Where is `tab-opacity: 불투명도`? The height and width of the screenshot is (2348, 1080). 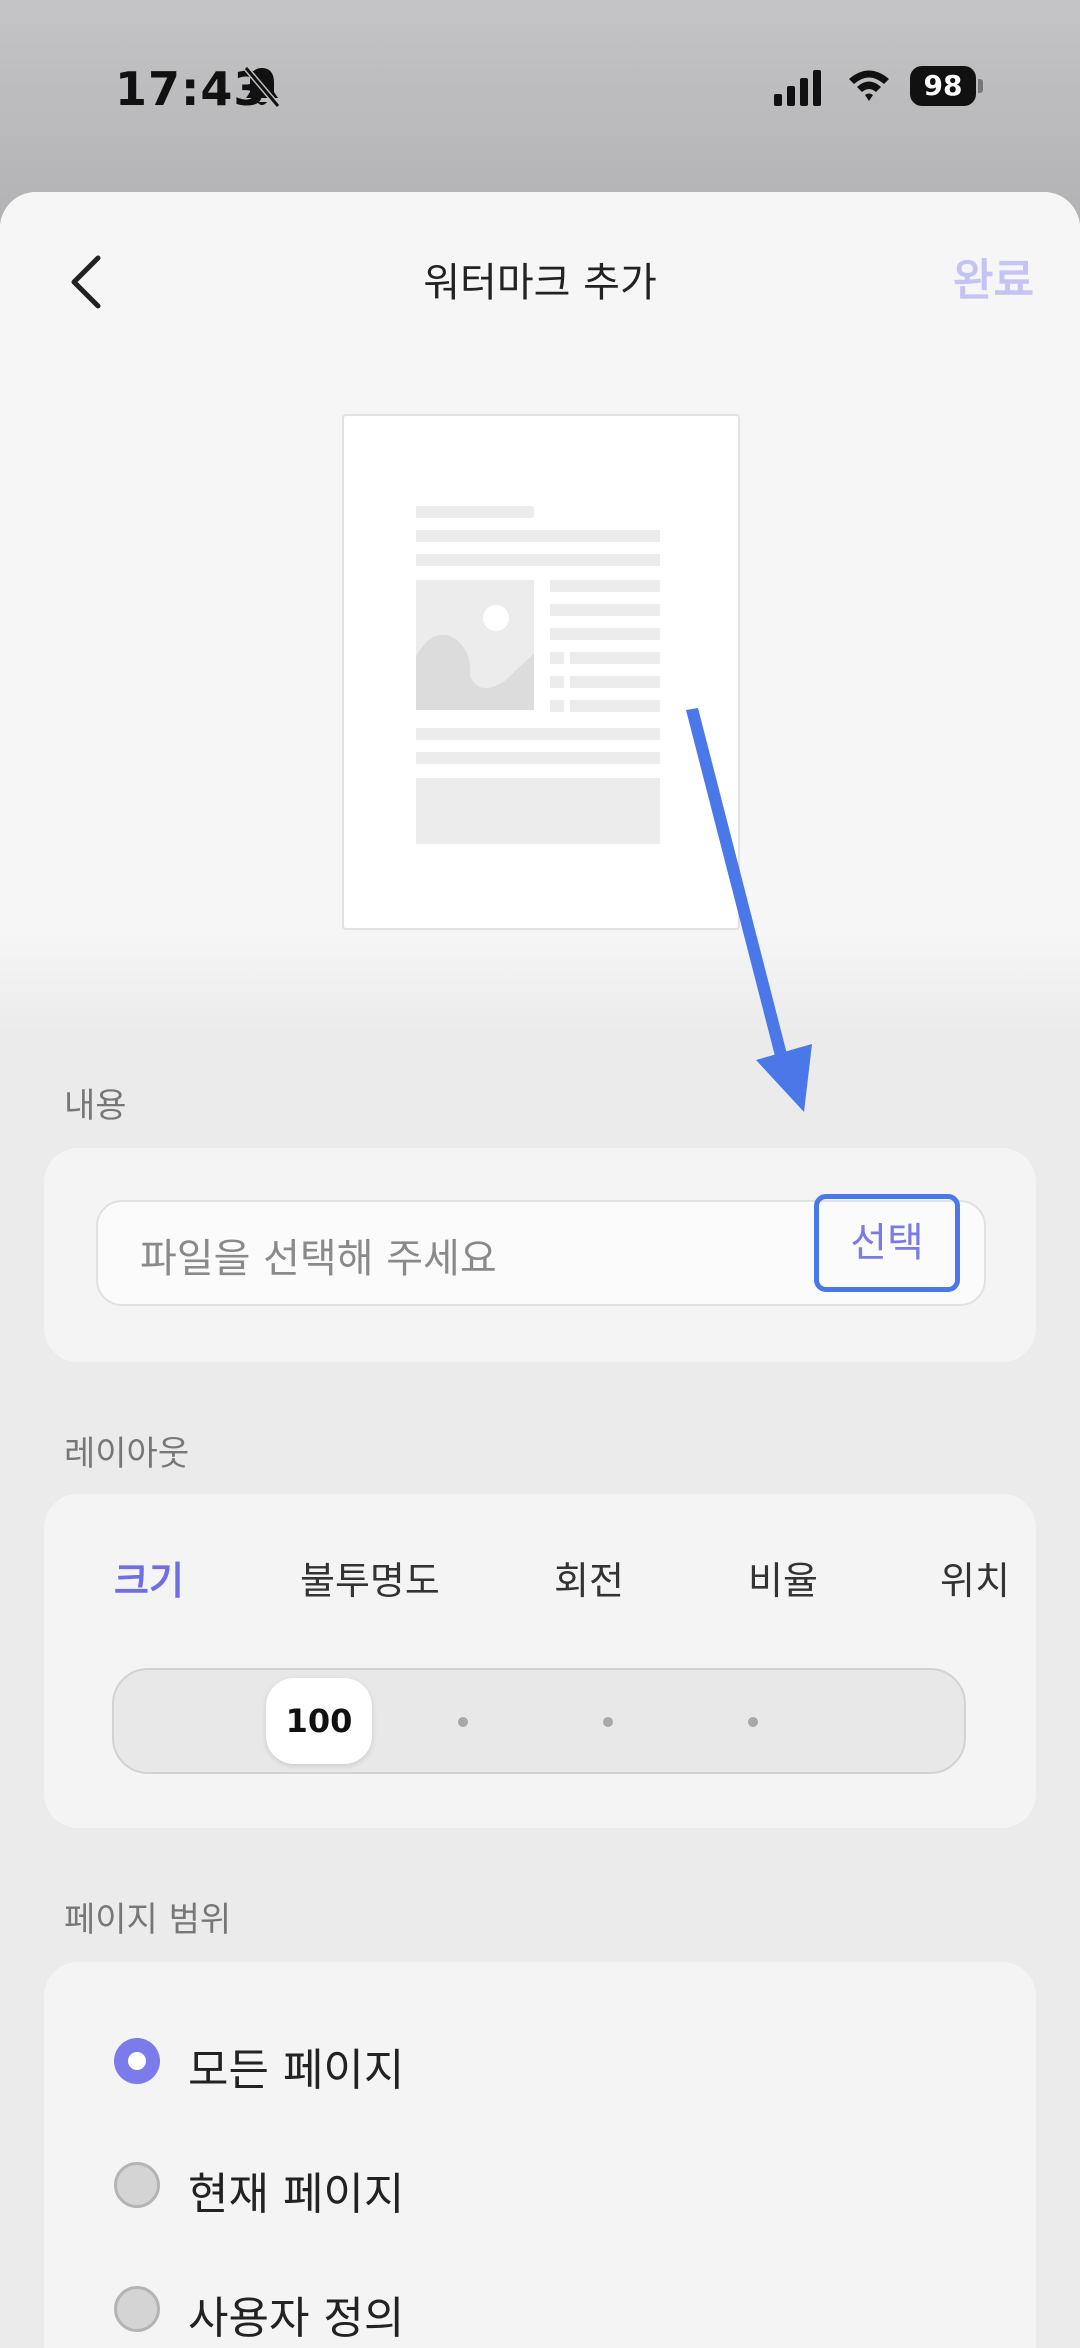
tab-opacity: 불투명도 is located at coordinates (370, 1577).